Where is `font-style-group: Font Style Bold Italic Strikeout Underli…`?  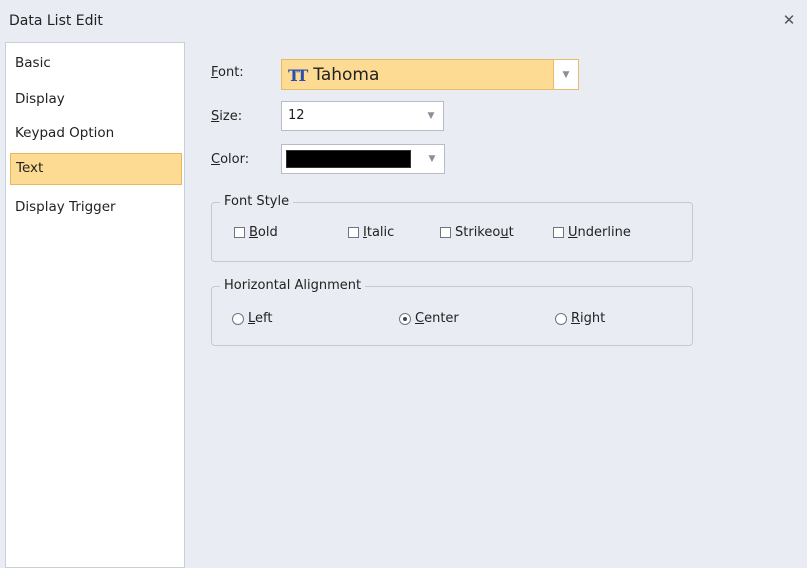
font-style-group: Font Style Bold Italic Strikeout Underli… is located at coordinates (452, 228).